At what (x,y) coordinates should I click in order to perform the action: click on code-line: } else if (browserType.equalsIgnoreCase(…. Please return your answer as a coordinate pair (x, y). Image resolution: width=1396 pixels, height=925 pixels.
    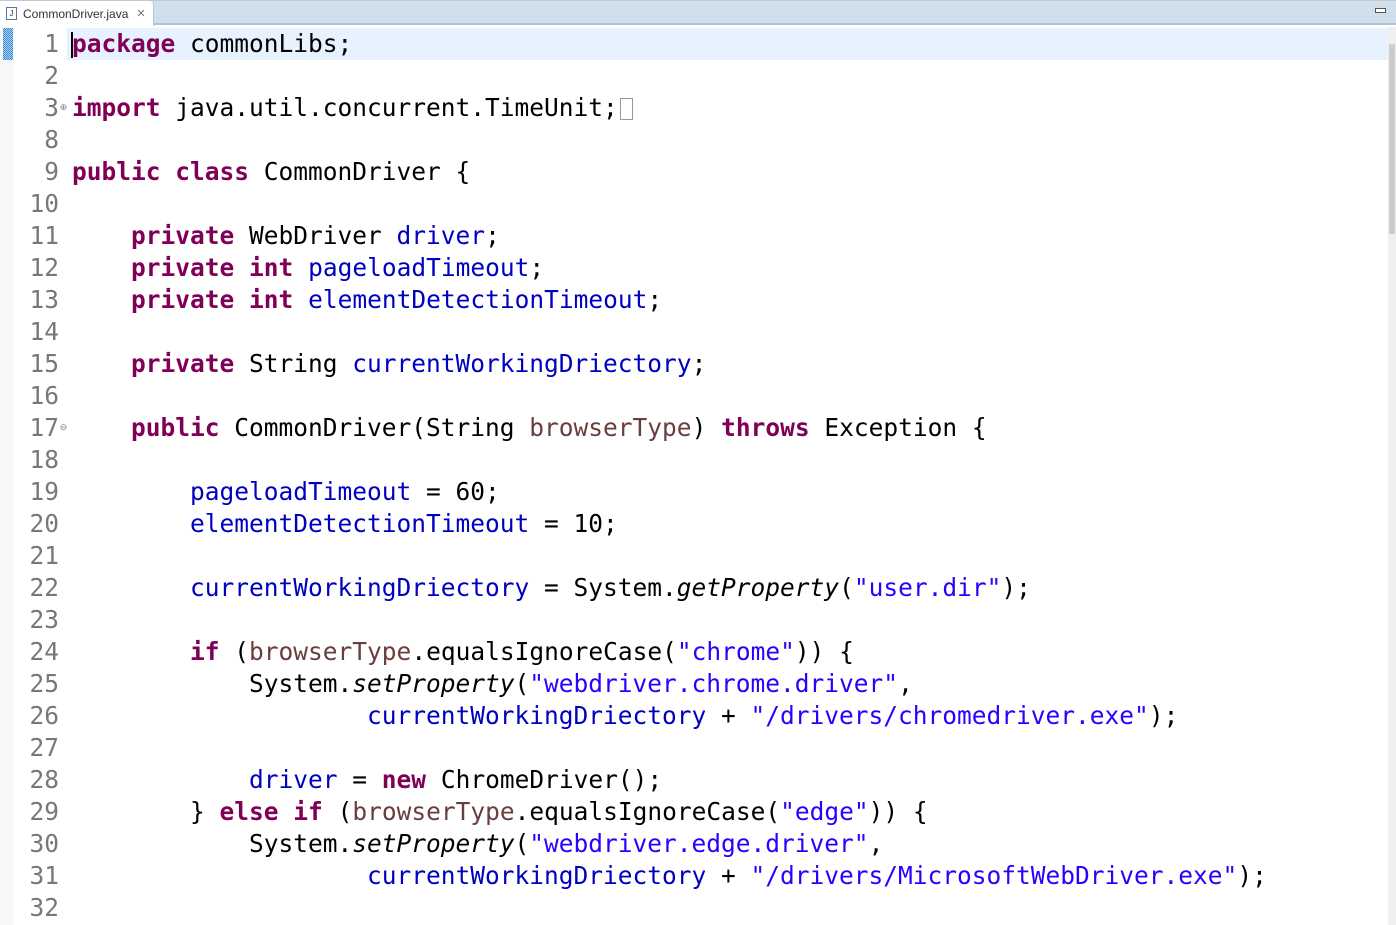
    Looking at the image, I should click on (500, 812).